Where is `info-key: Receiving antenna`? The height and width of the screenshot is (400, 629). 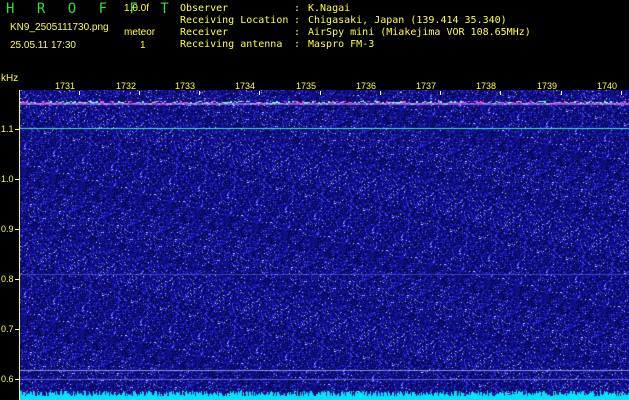 info-key: Receiving antenna is located at coordinates (231, 44).